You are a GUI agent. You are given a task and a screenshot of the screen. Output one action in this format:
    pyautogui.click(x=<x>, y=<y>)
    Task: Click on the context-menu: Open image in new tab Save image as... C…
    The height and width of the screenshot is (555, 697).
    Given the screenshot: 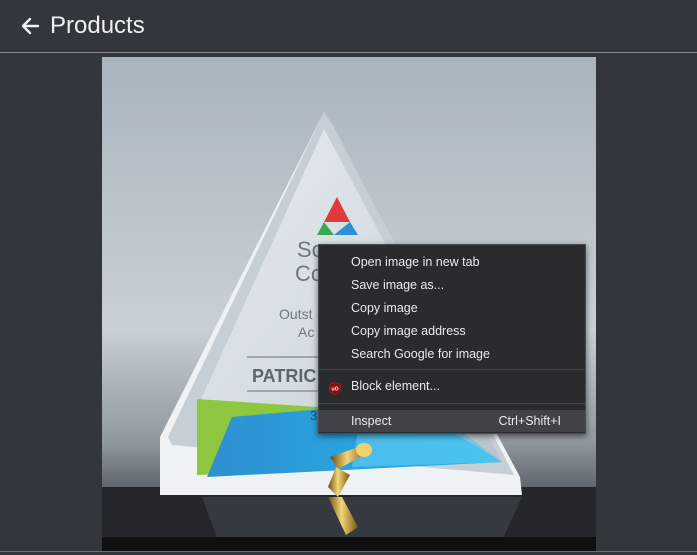 What is the action you would take?
    pyautogui.click(x=452, y=339)
    